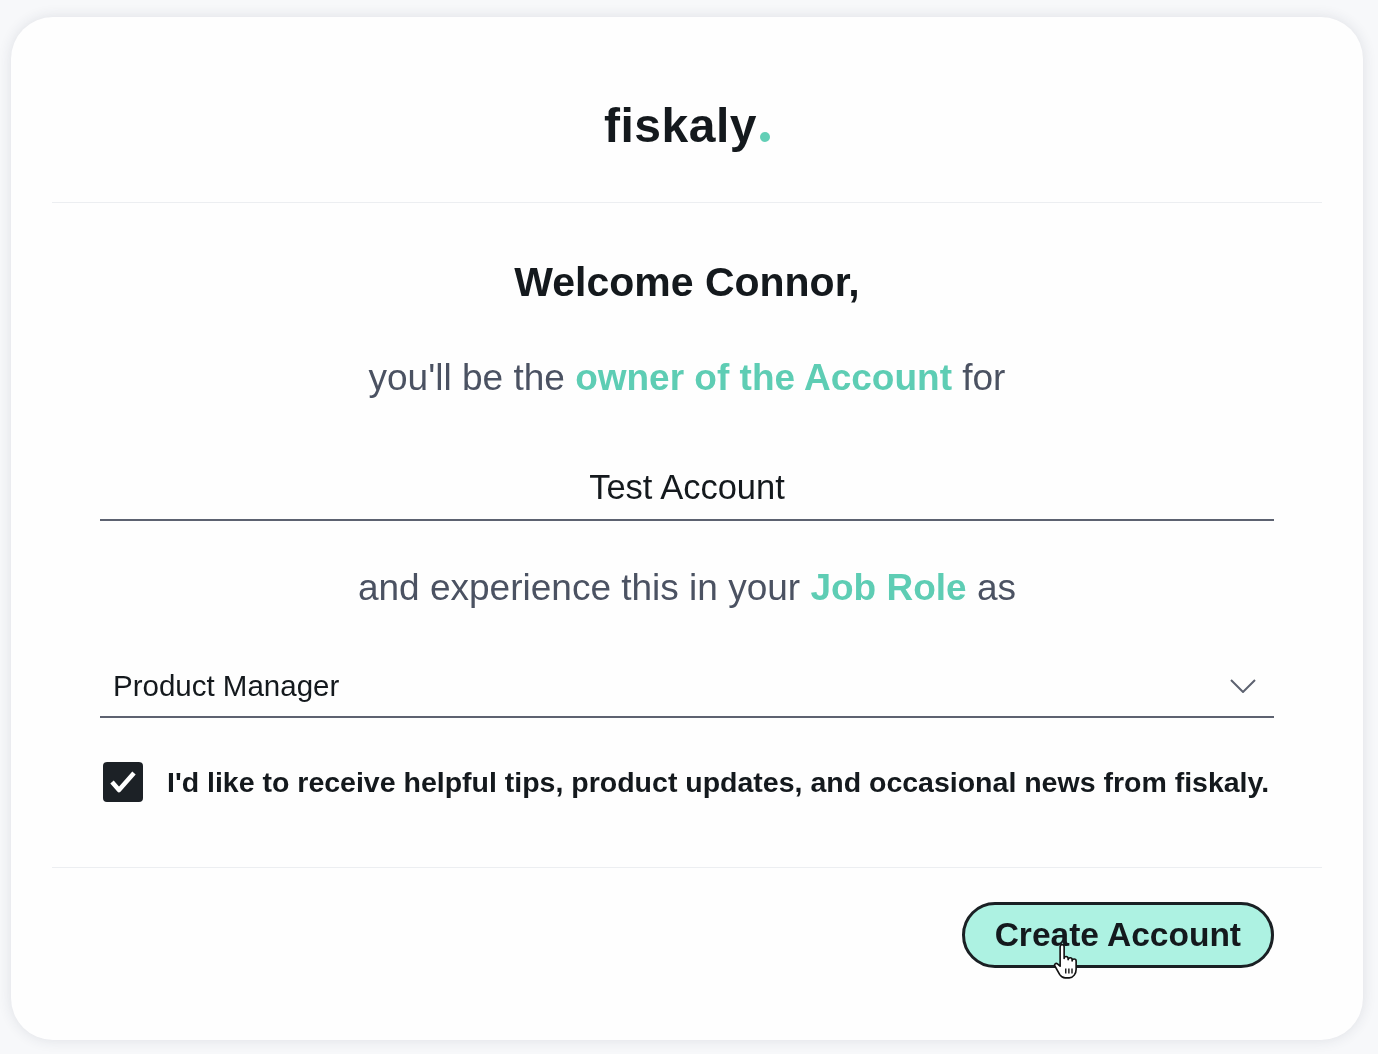 The width and height of the screenshot is (1378, 1054). What do you see at coordinates (1117, 935) in the screenshot?
I see `create-account-button: Create Account` at bounding box center [1117, 935].